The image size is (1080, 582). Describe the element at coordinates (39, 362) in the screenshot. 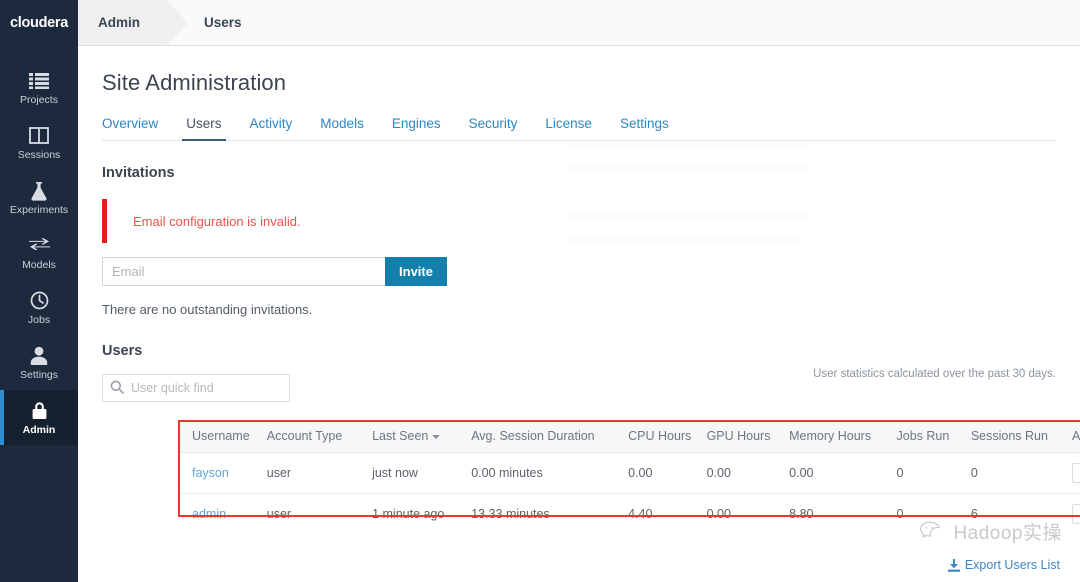

I see `sidebar-item-settings: Settings` at that location.